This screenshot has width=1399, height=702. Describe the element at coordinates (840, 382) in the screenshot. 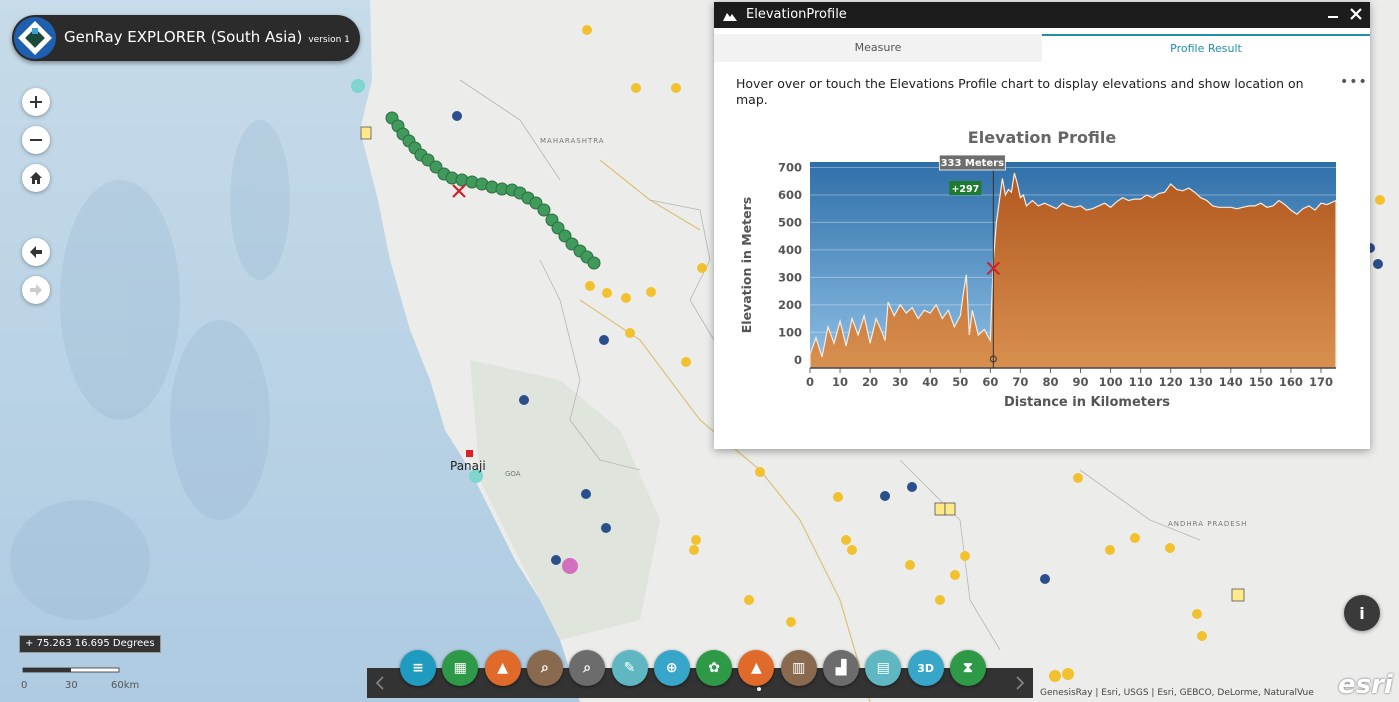

I see `x-tick-label: 10` at that location.